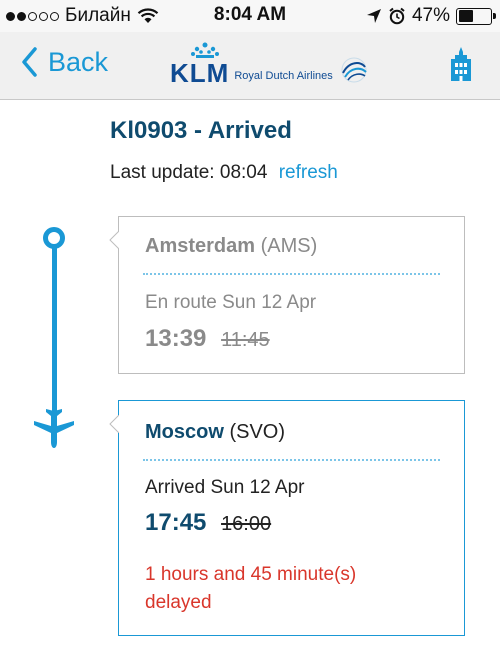  What do you see at coordinates (200, 73) in the screenshot?
I see `brand-wordmark: KLM` at bounding box center [200, 73].